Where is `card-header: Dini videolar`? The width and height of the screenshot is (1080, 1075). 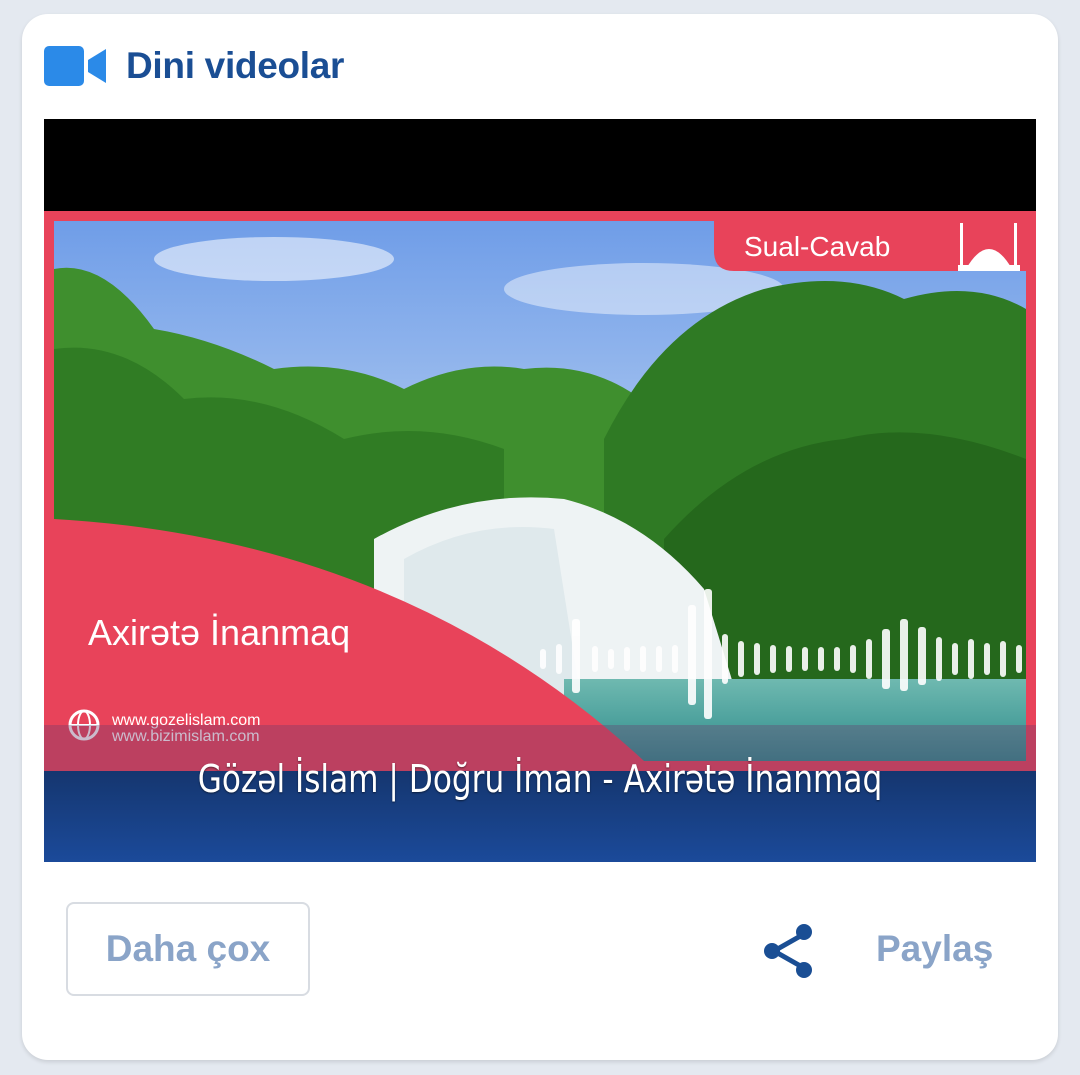
card-header: Dini videolar is located at coordinates (194, 66).